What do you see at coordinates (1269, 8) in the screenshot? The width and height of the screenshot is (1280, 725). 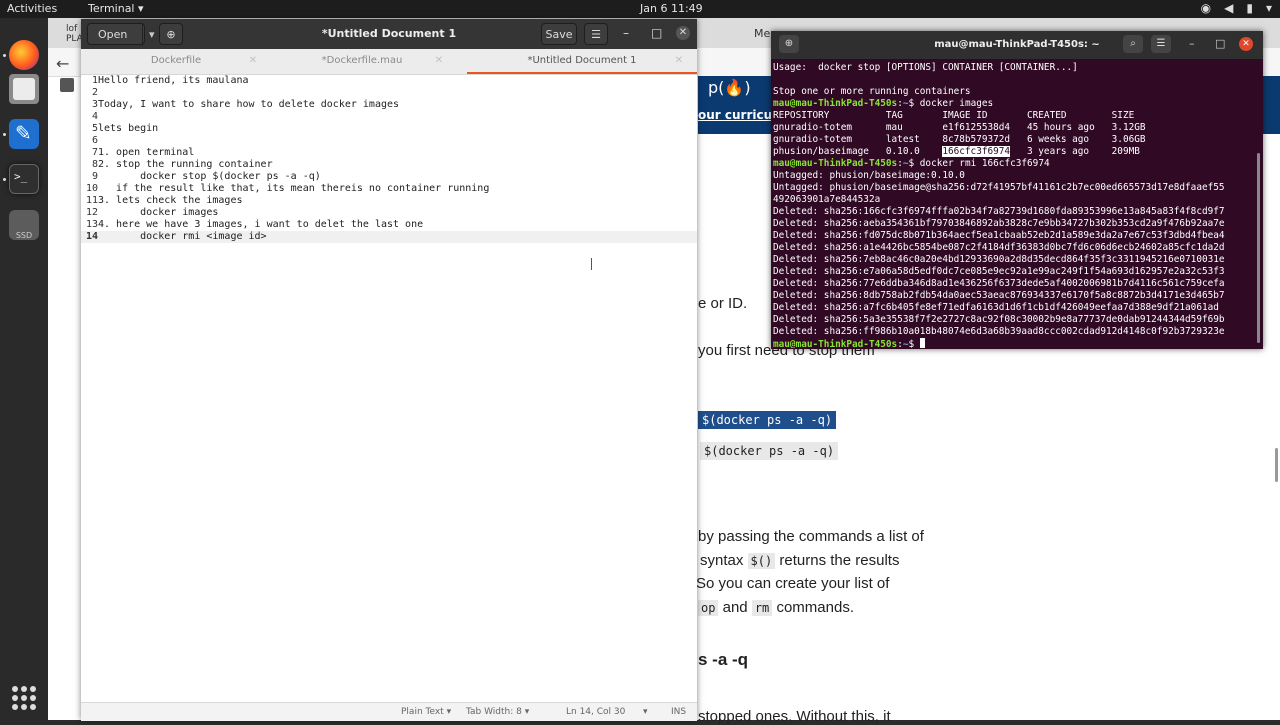 I see `power-menu-icon: ▾` at bounding box center [1269, 8].